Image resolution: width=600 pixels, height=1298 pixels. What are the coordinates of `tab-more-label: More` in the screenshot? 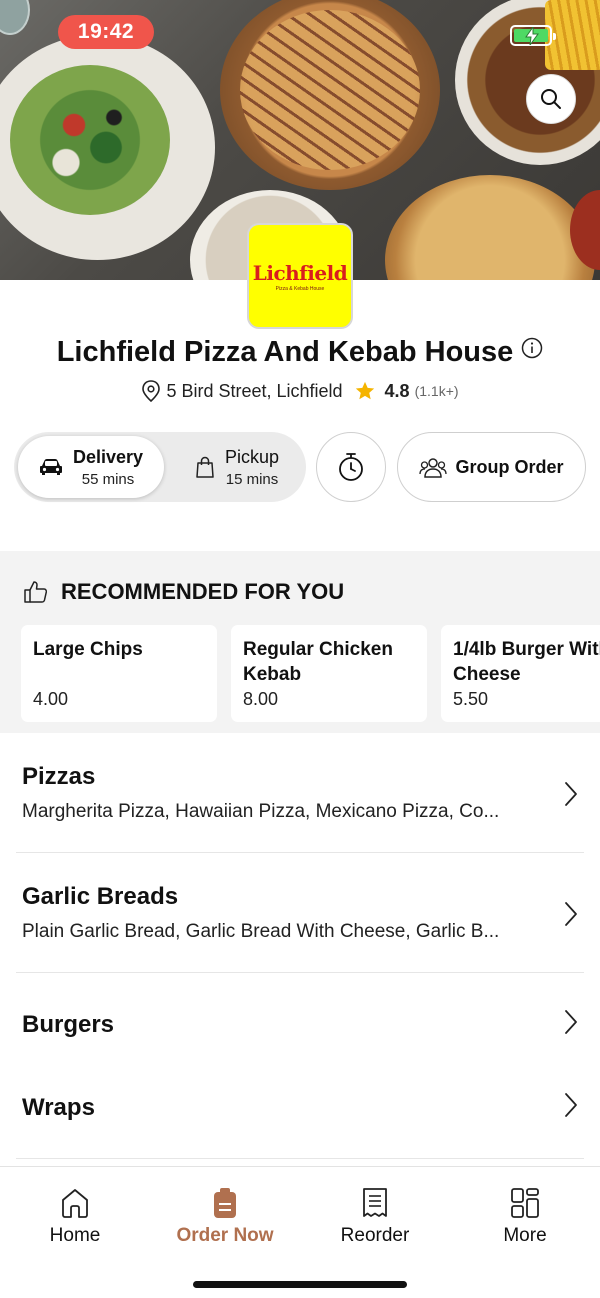 It's located at (525, 1235).